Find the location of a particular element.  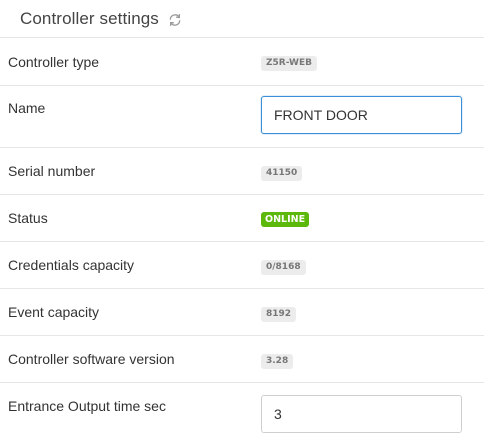

credentials-capacity-value: 0/8168 is located at coordinates (283, 267).